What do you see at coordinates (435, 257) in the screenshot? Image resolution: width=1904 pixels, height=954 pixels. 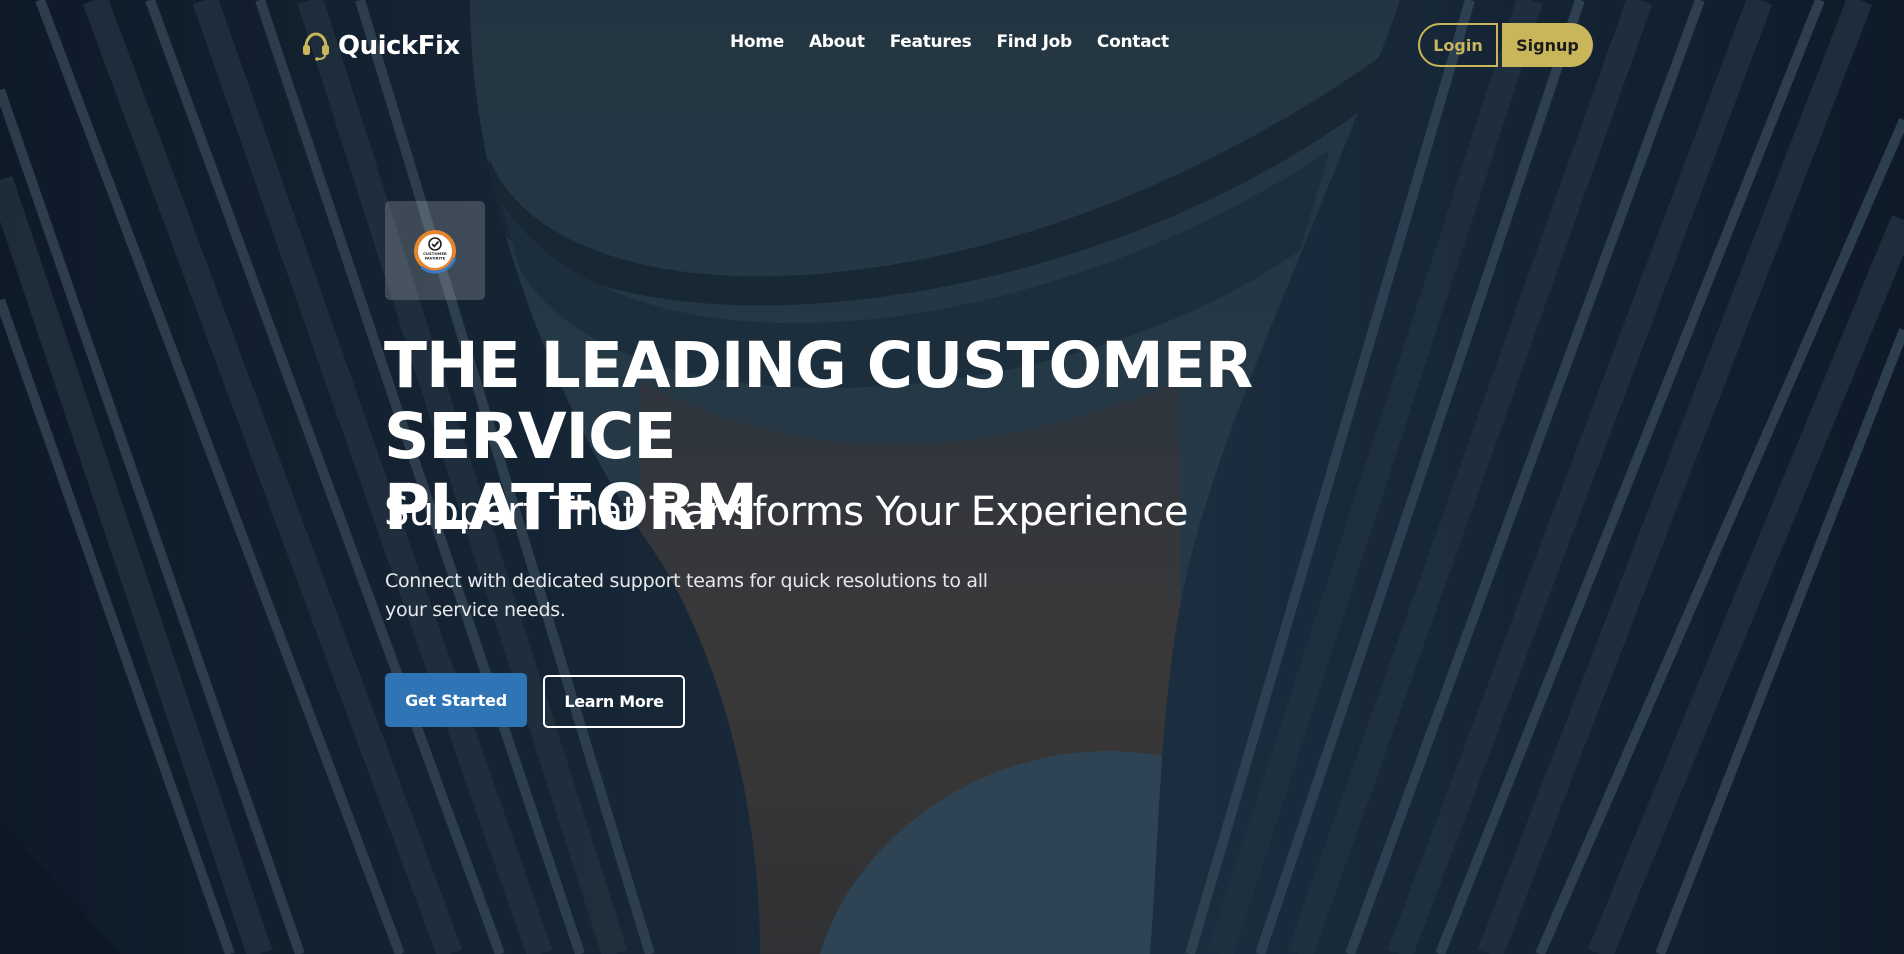 I see `svg-text: FAVORITE` at bounding box center [435, 257].